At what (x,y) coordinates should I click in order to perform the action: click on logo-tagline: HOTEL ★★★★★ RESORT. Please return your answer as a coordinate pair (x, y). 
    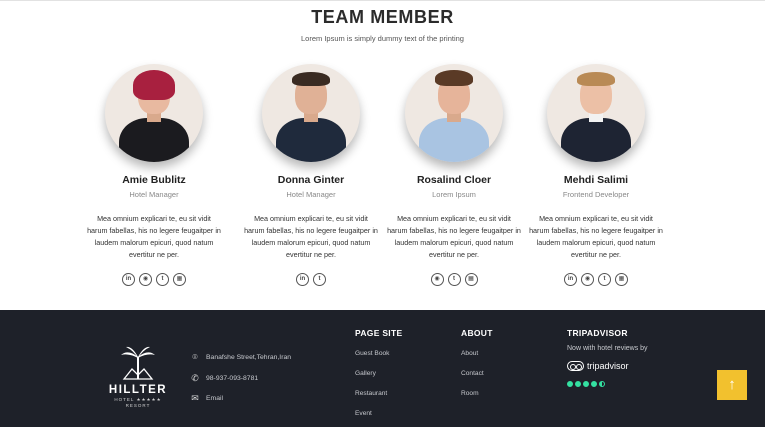
    Looking at the image, I should click on (138, 402).